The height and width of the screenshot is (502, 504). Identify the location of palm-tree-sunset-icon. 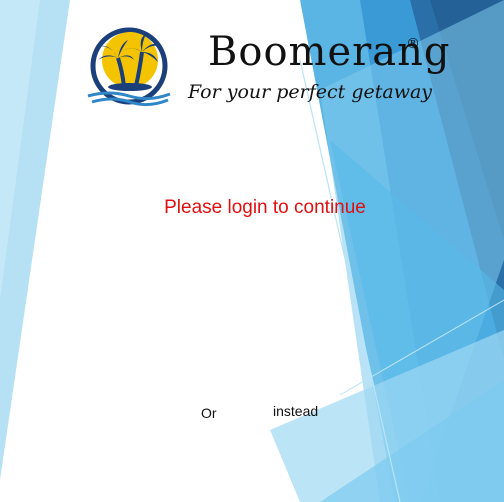
(129, 67).